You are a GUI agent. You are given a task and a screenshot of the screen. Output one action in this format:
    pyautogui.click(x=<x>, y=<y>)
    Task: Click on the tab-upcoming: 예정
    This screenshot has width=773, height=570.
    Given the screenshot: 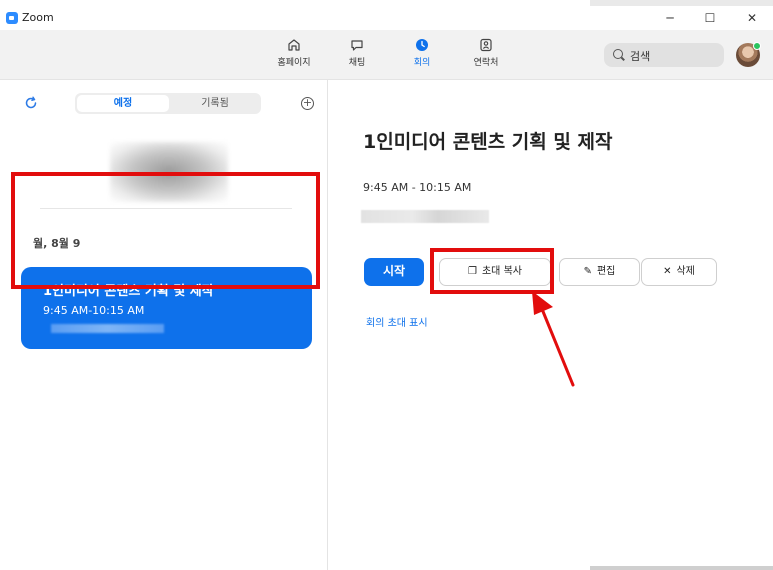 What is the action you would take?
    pyautogui.click(x=123, y=103)
    